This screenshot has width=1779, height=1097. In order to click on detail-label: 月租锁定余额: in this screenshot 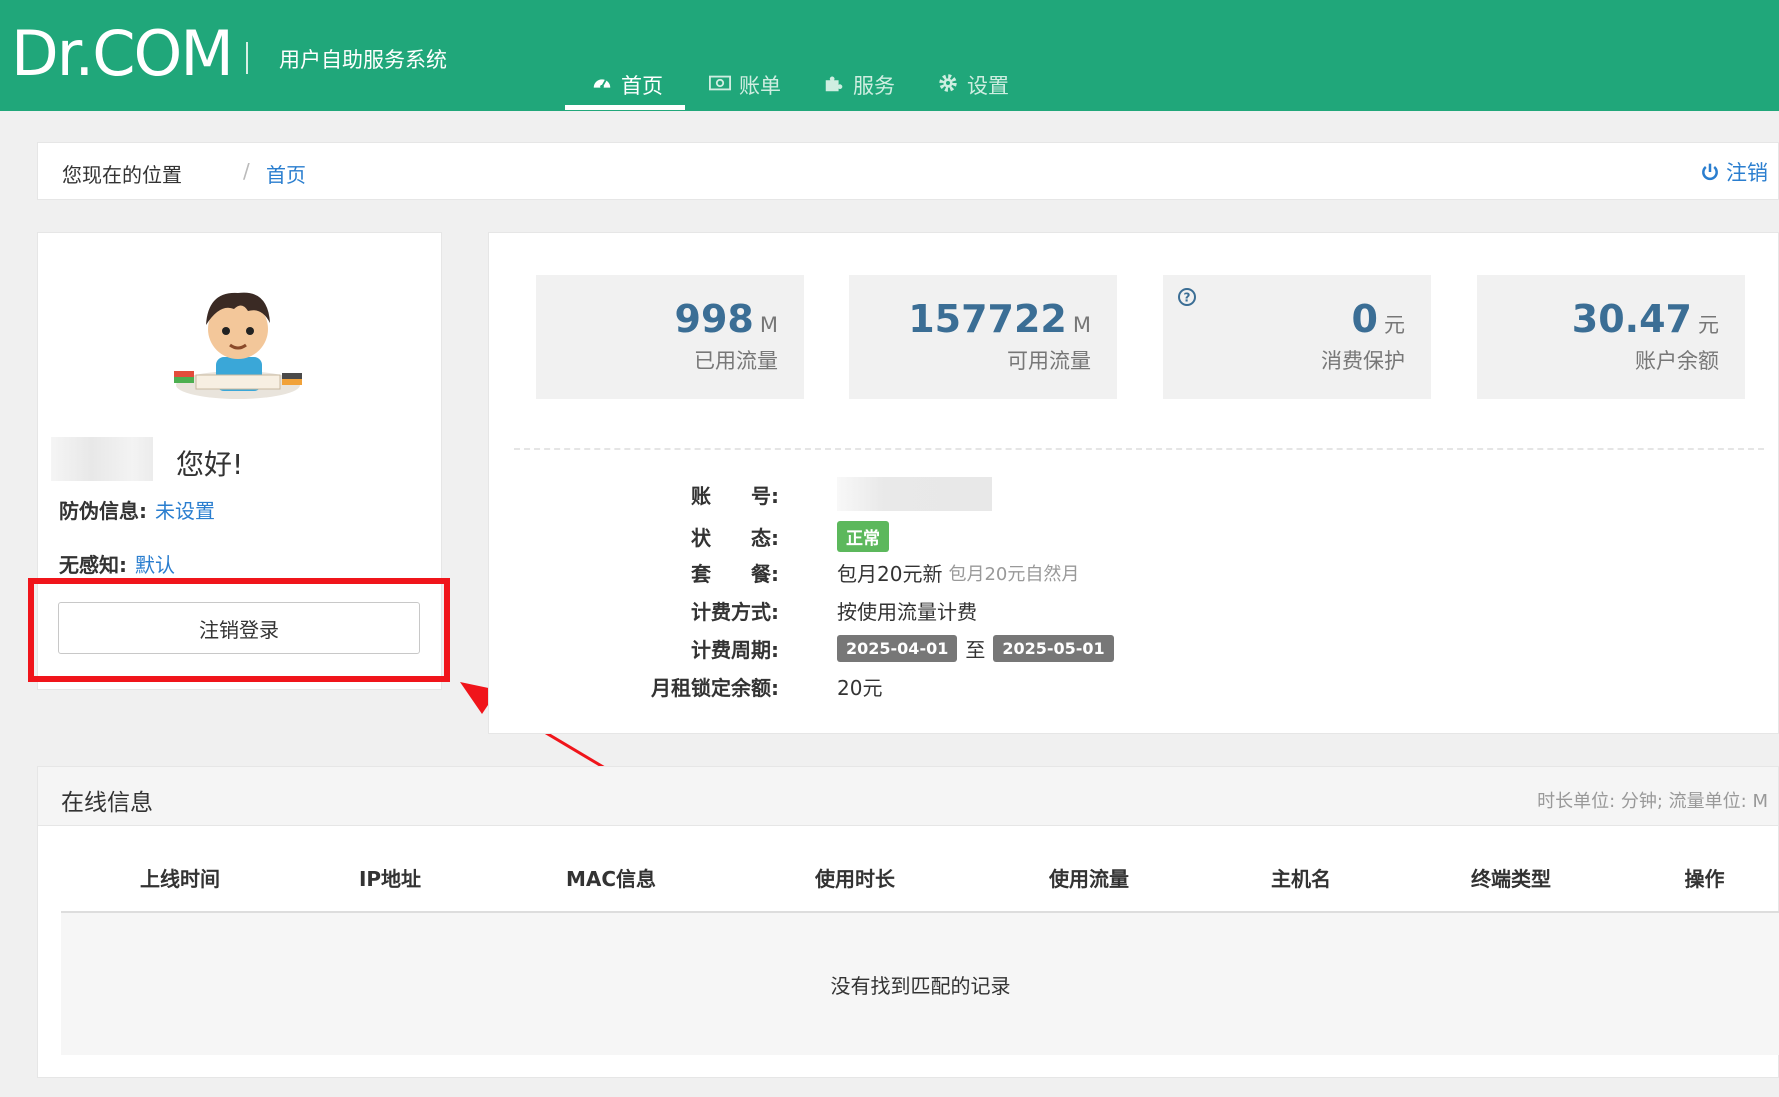, I will do `click(715, 688)`.